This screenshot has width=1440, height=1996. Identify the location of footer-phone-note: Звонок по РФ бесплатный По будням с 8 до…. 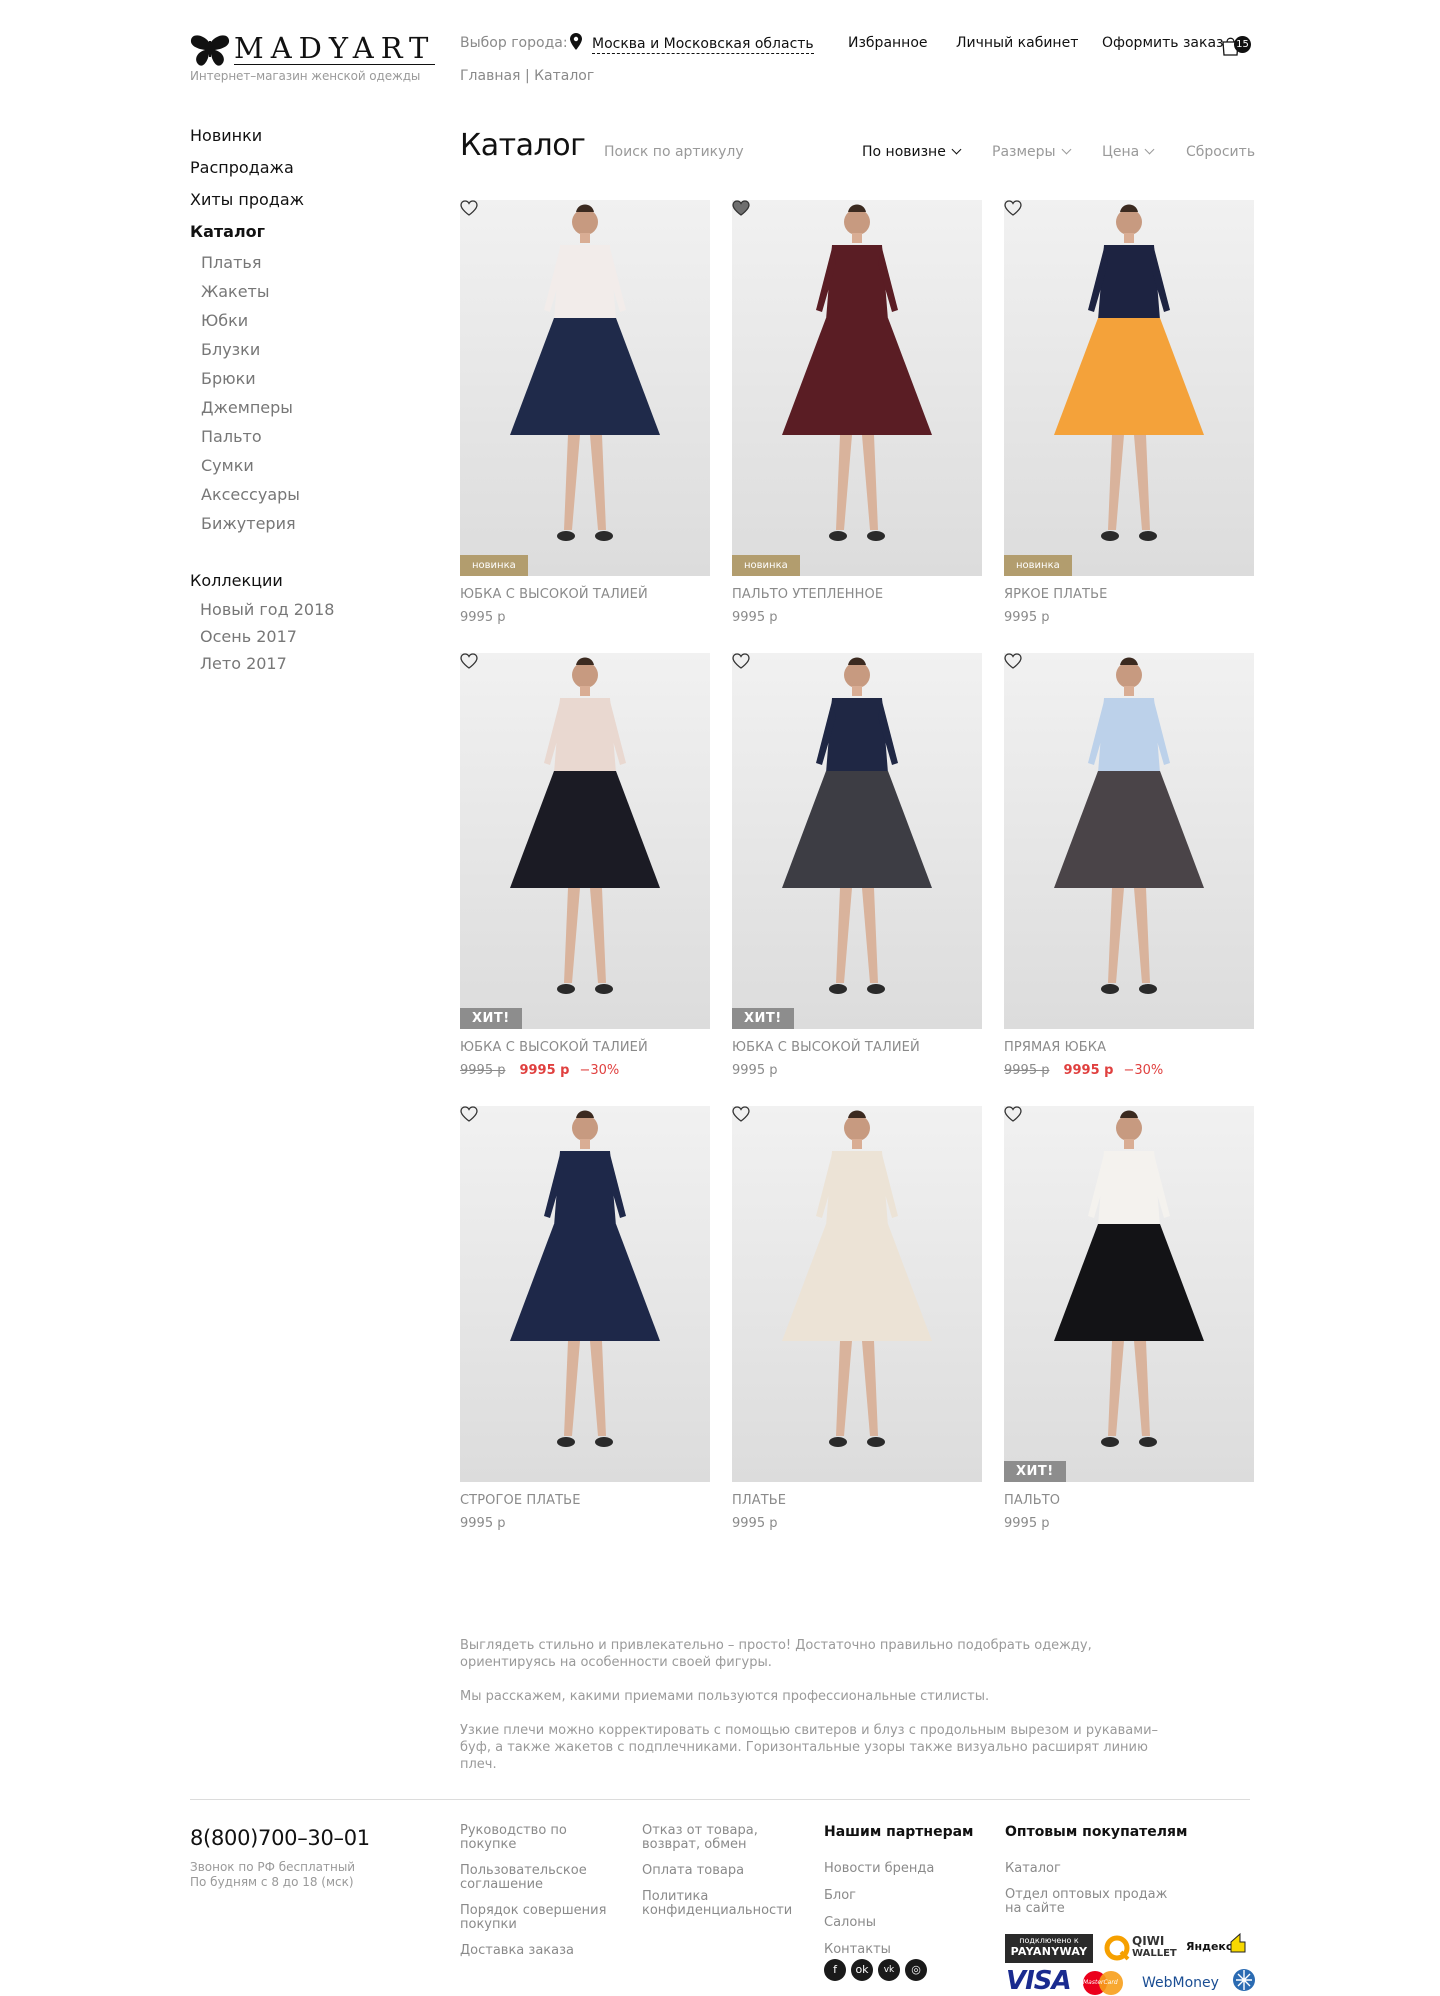
(272, 1875).